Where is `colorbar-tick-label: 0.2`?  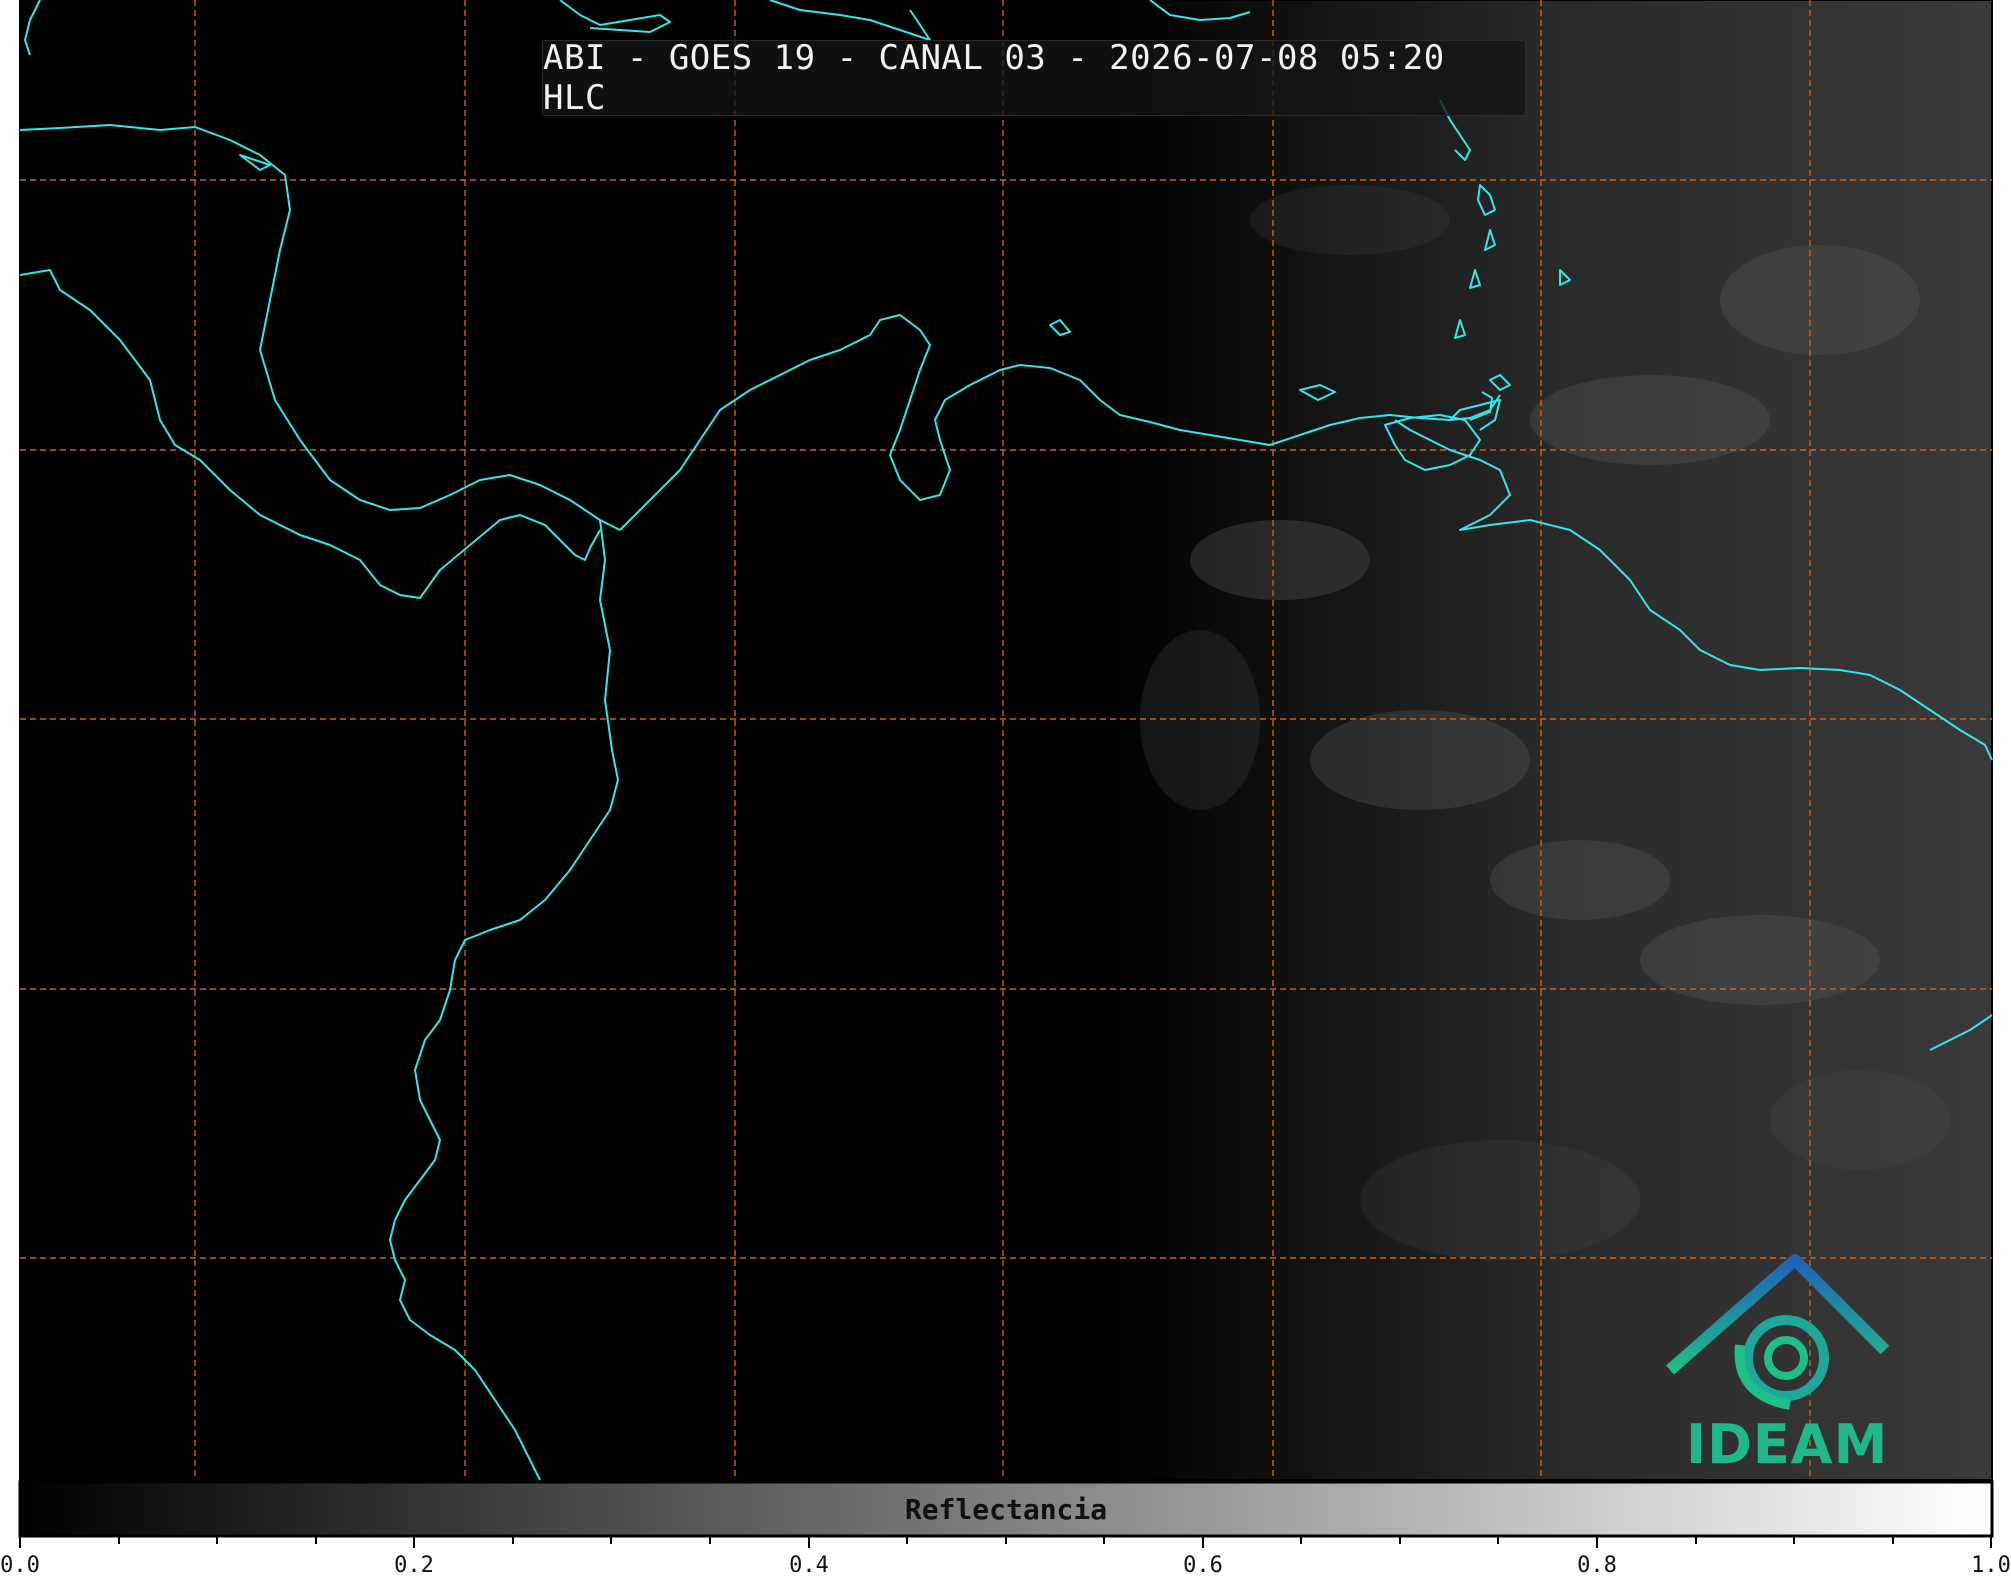 colorbar-tick-label: 0.2 is located at coordinates (414, 1565).